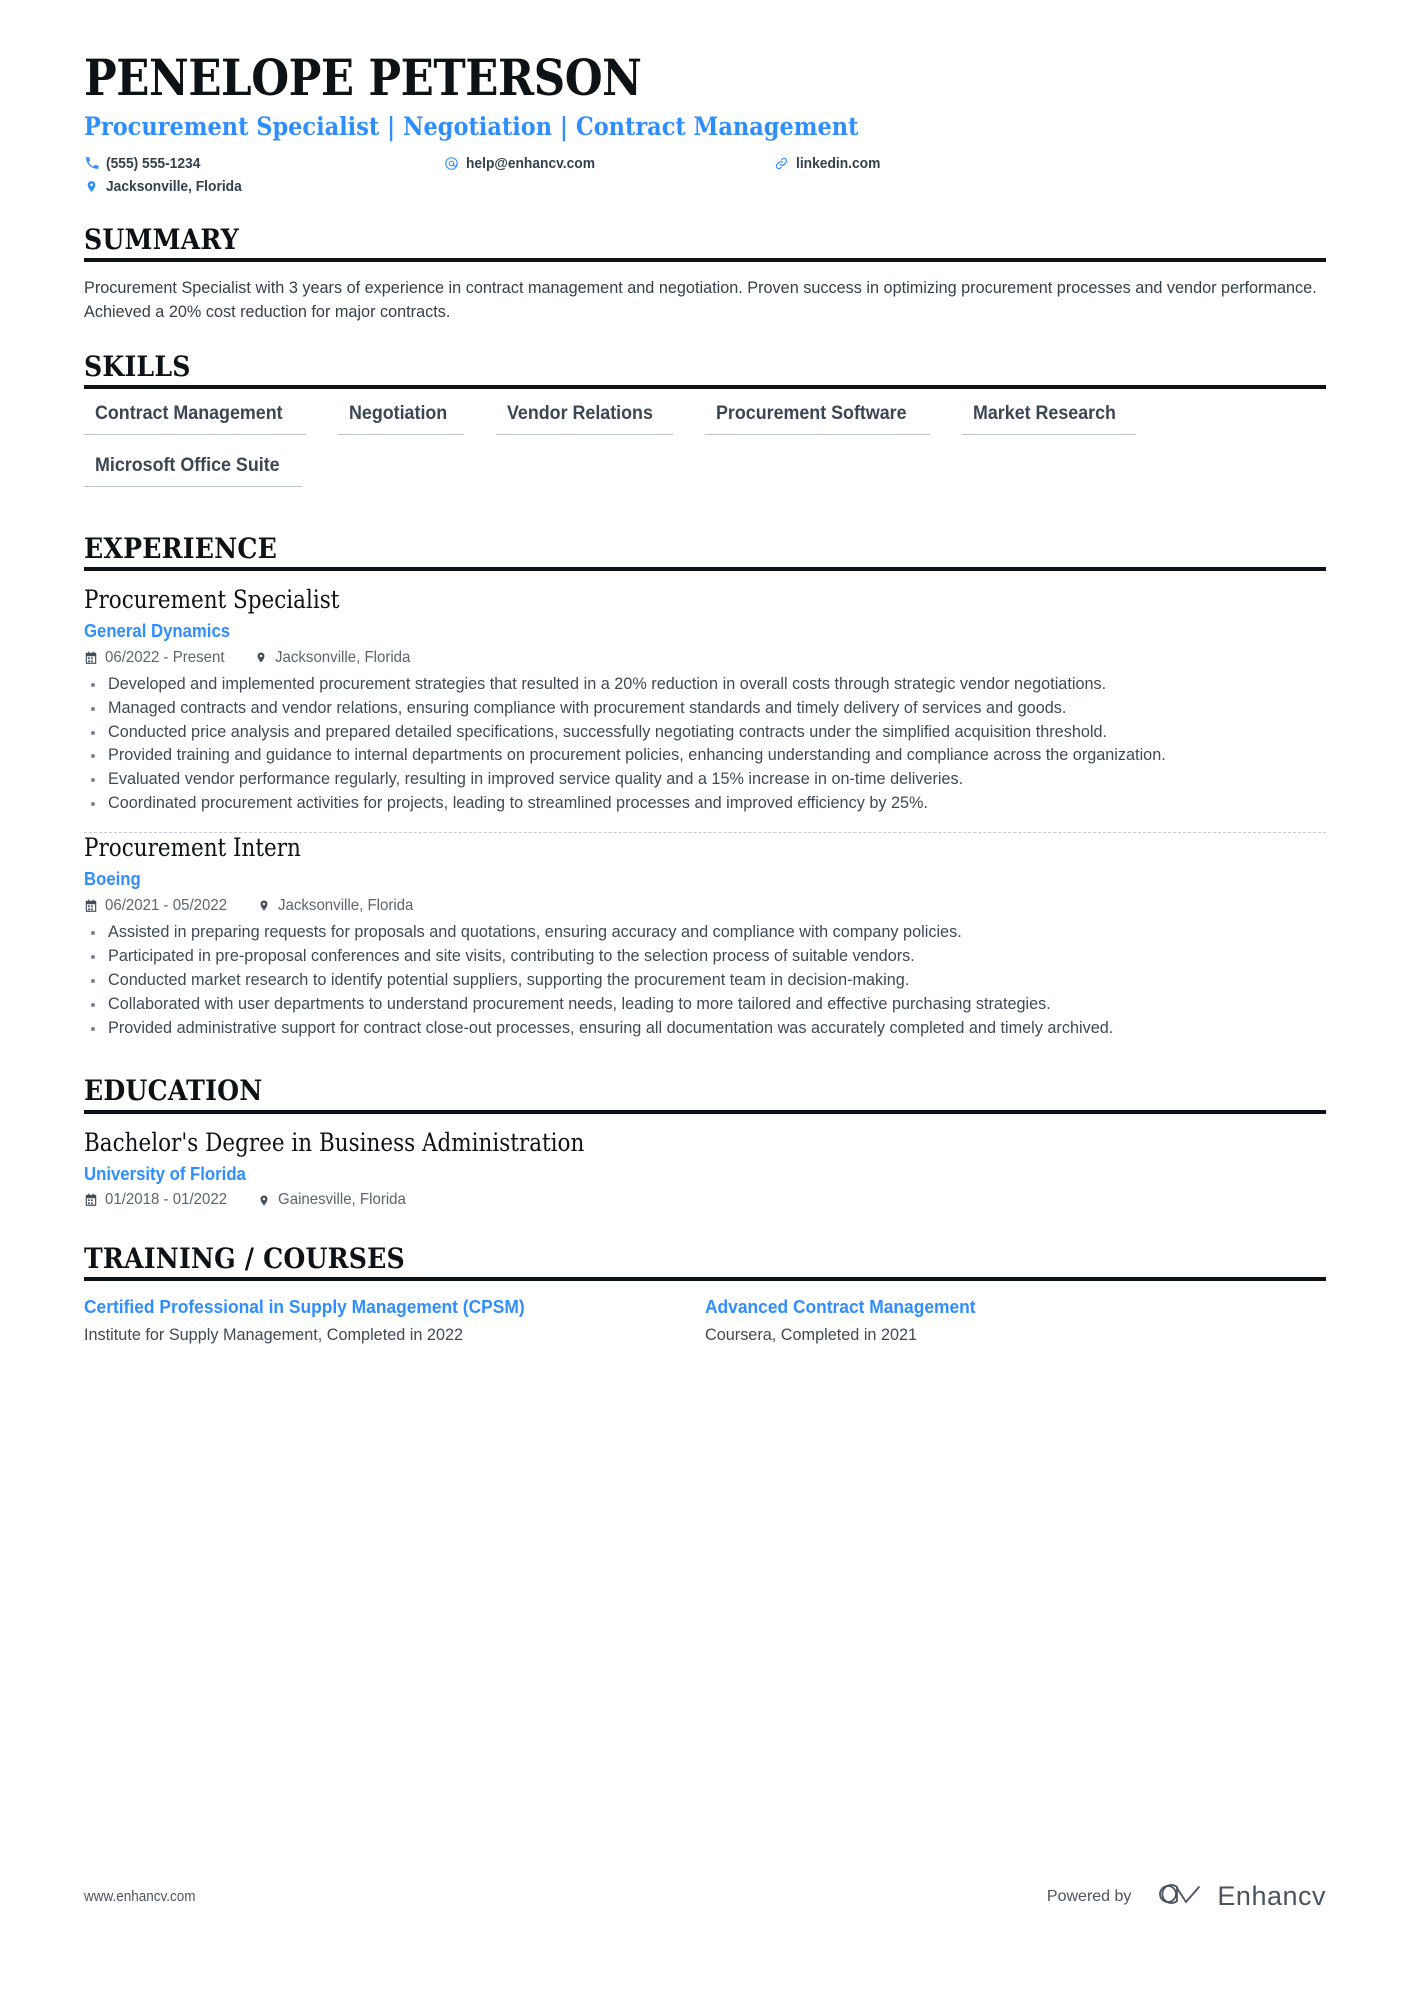  I want to click on contact-linkedin-value: linkedin.com, so click(838, 163).